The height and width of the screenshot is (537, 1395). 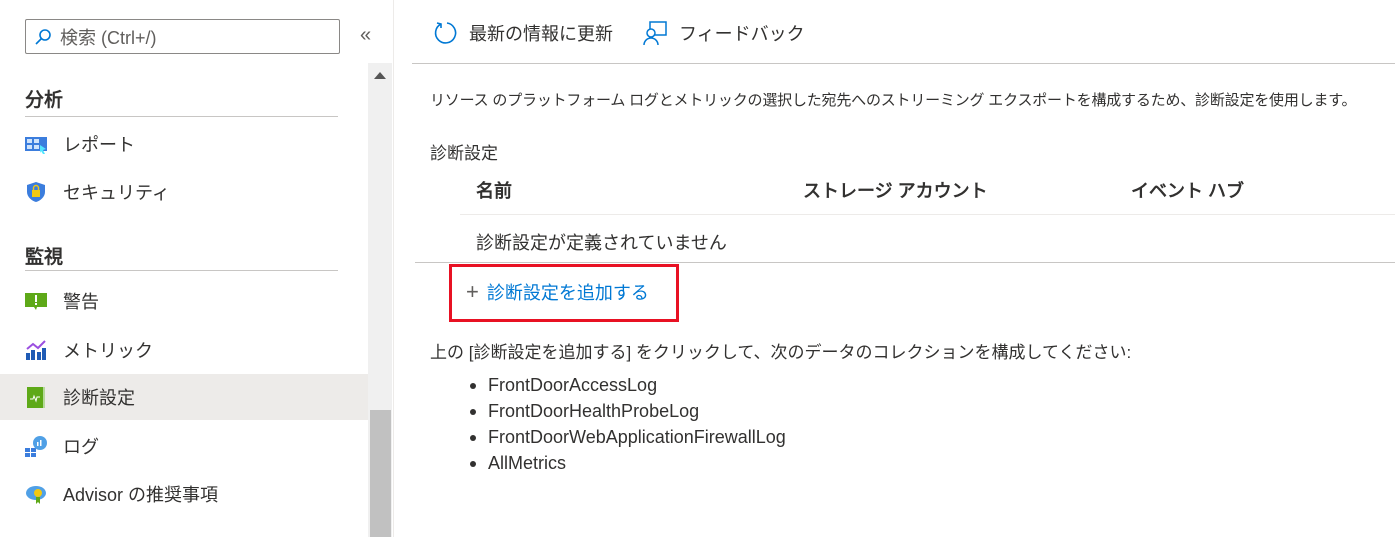 What do you see at coordinates (99, 145) in the screenshot?
I see `sidebar-item-label: レポート` at bounding box center [99, 145].